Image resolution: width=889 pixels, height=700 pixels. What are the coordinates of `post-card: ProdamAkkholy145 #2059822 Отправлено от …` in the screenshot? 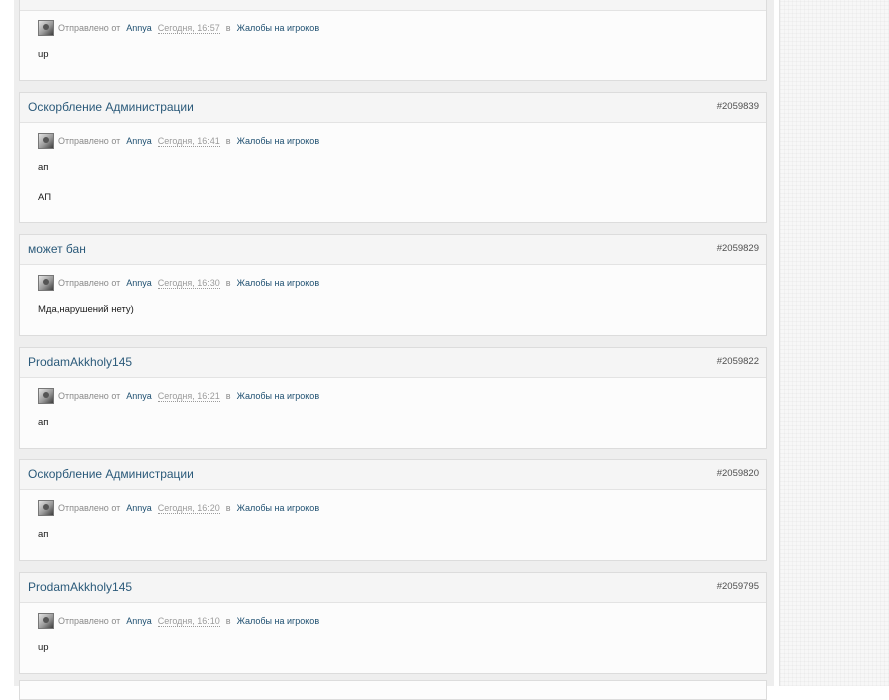 It's located at (393, 398).